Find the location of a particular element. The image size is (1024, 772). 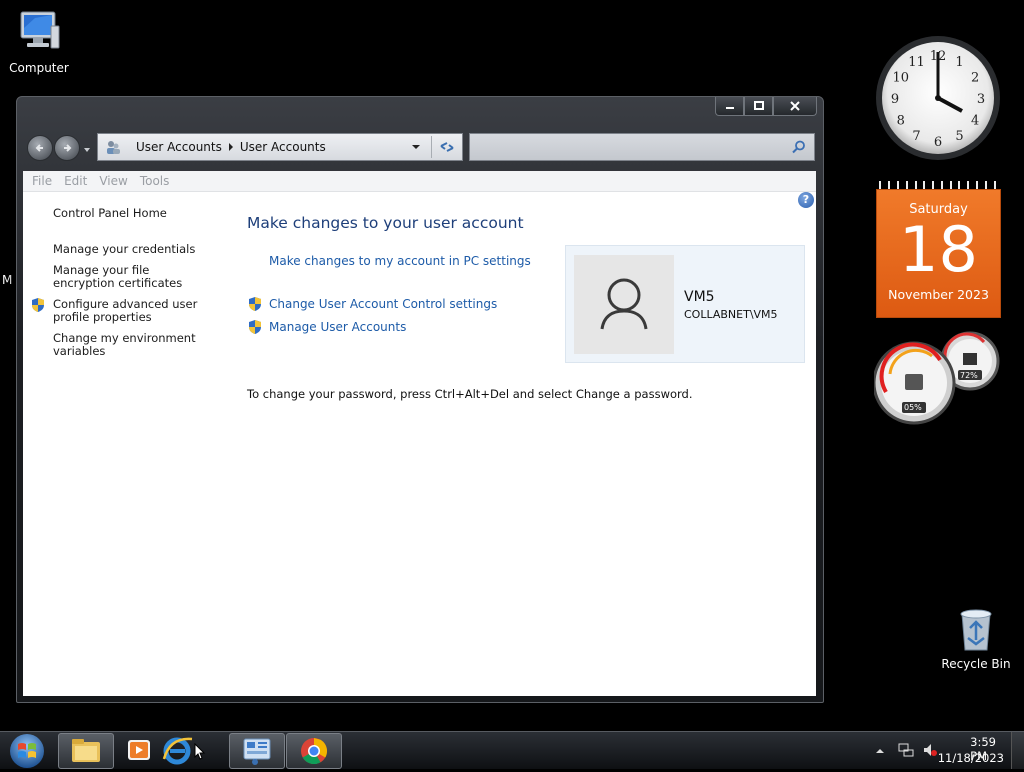

windows-logo-icon is located at coordinates (27, 751).